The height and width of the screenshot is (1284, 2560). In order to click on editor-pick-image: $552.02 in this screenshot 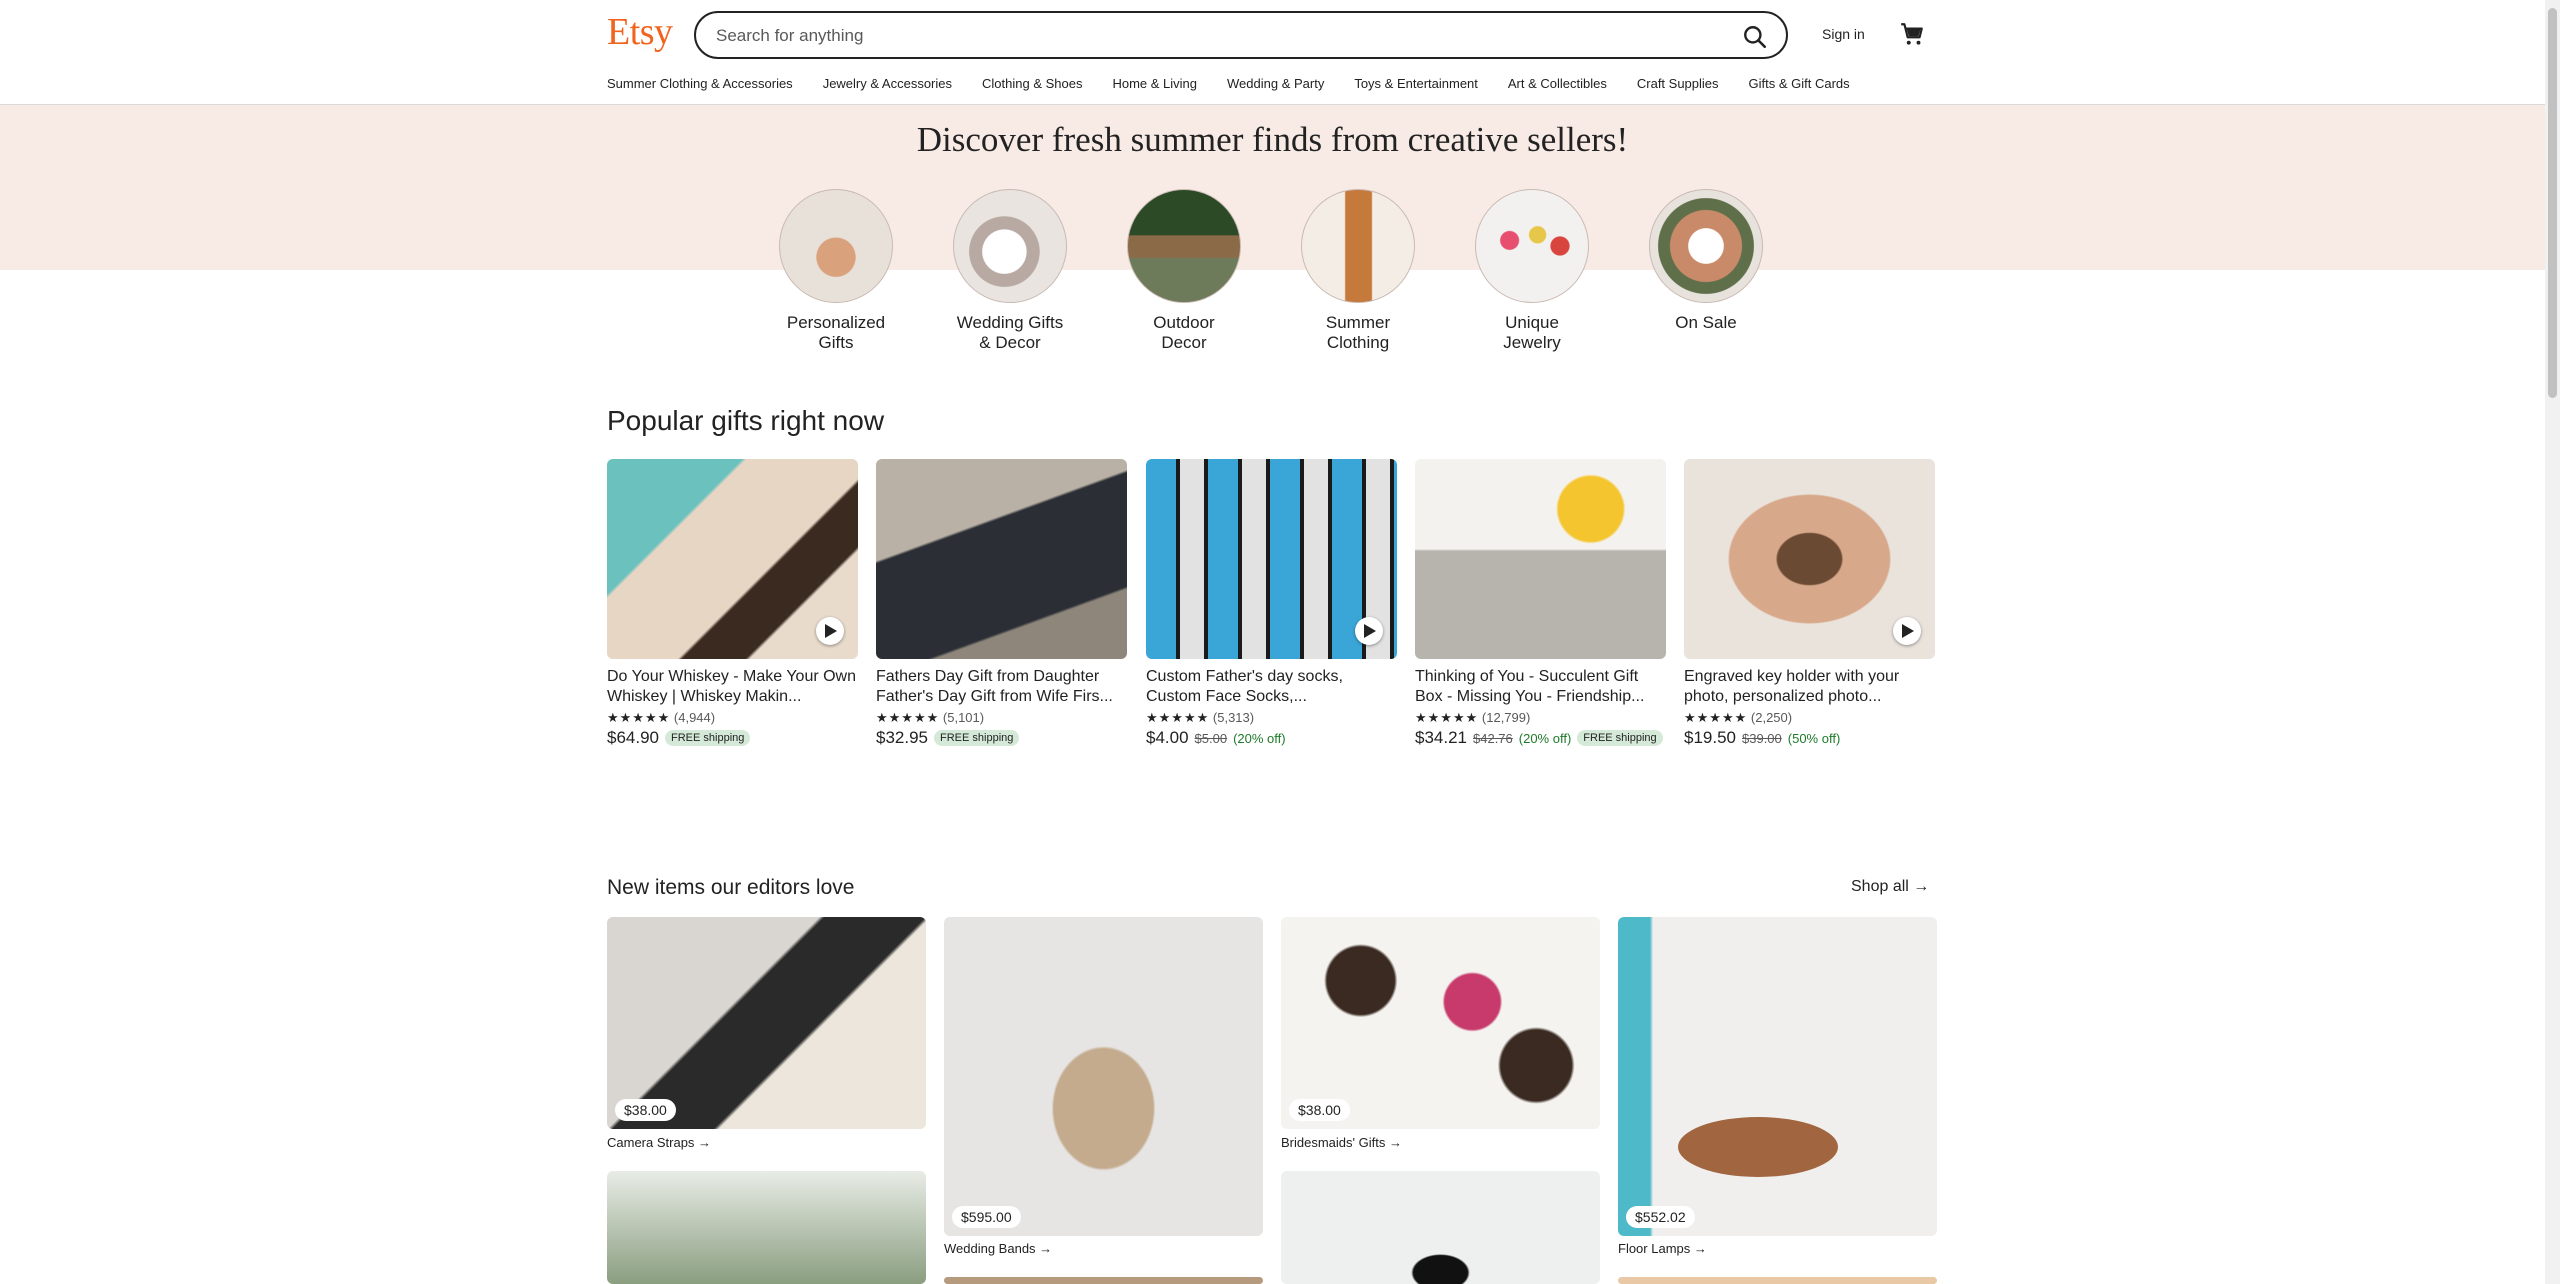, I will do `click(1777, 1076)`.